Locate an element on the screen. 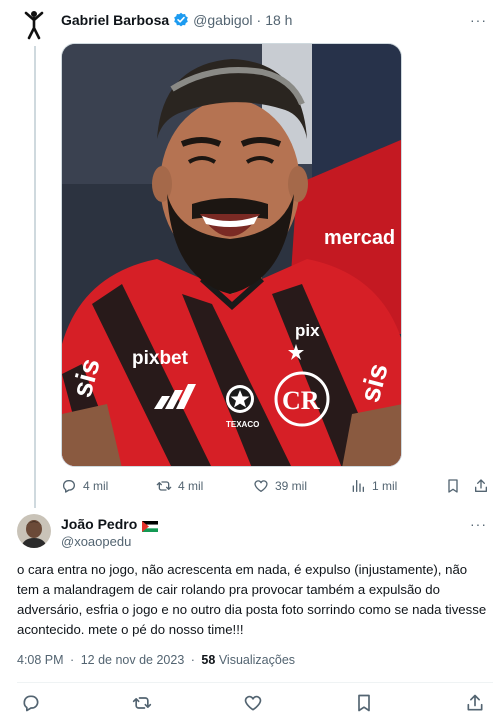 This screenshot has height=719, width=503. reply-share-button is located at coordinates (475, 703).